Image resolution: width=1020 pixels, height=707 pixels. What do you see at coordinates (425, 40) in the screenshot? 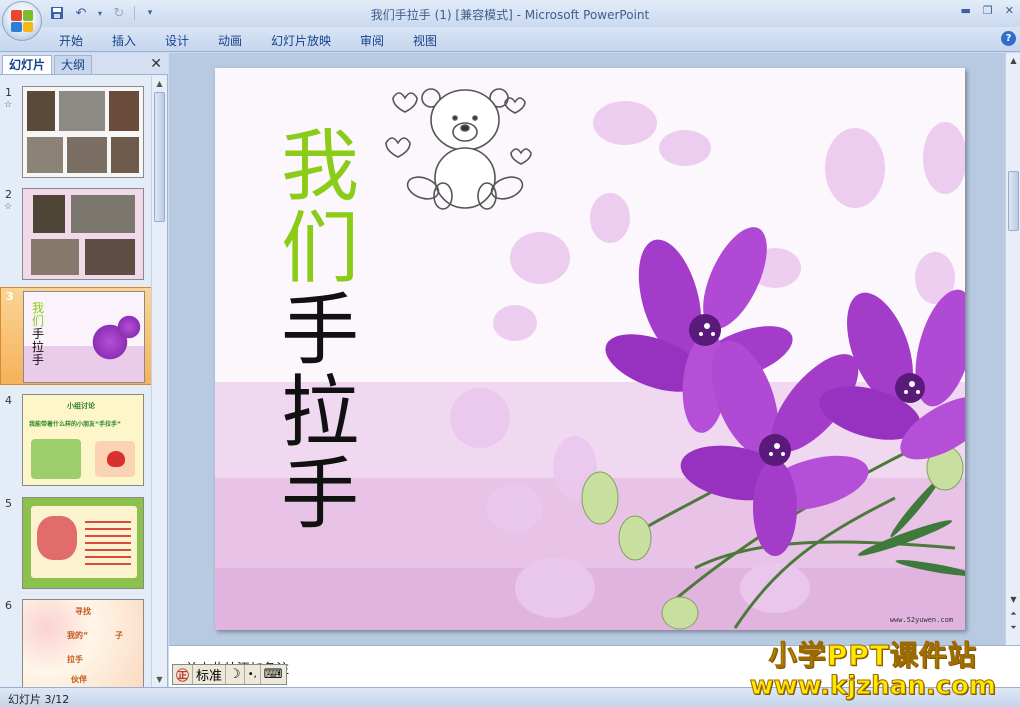
I see `tab-view: 视图` at bounding box center [425, 40].